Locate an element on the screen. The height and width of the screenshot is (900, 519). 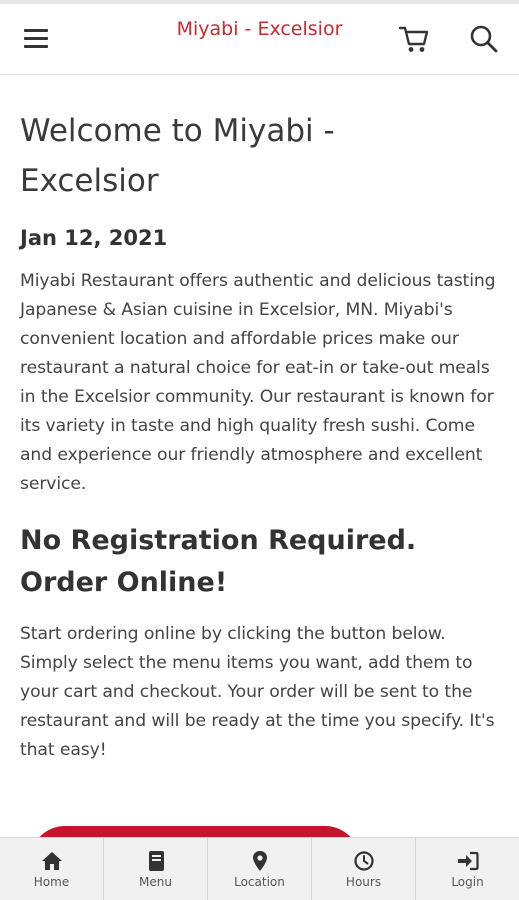
nav-location-label: Location is located at coordinates (259, 882).